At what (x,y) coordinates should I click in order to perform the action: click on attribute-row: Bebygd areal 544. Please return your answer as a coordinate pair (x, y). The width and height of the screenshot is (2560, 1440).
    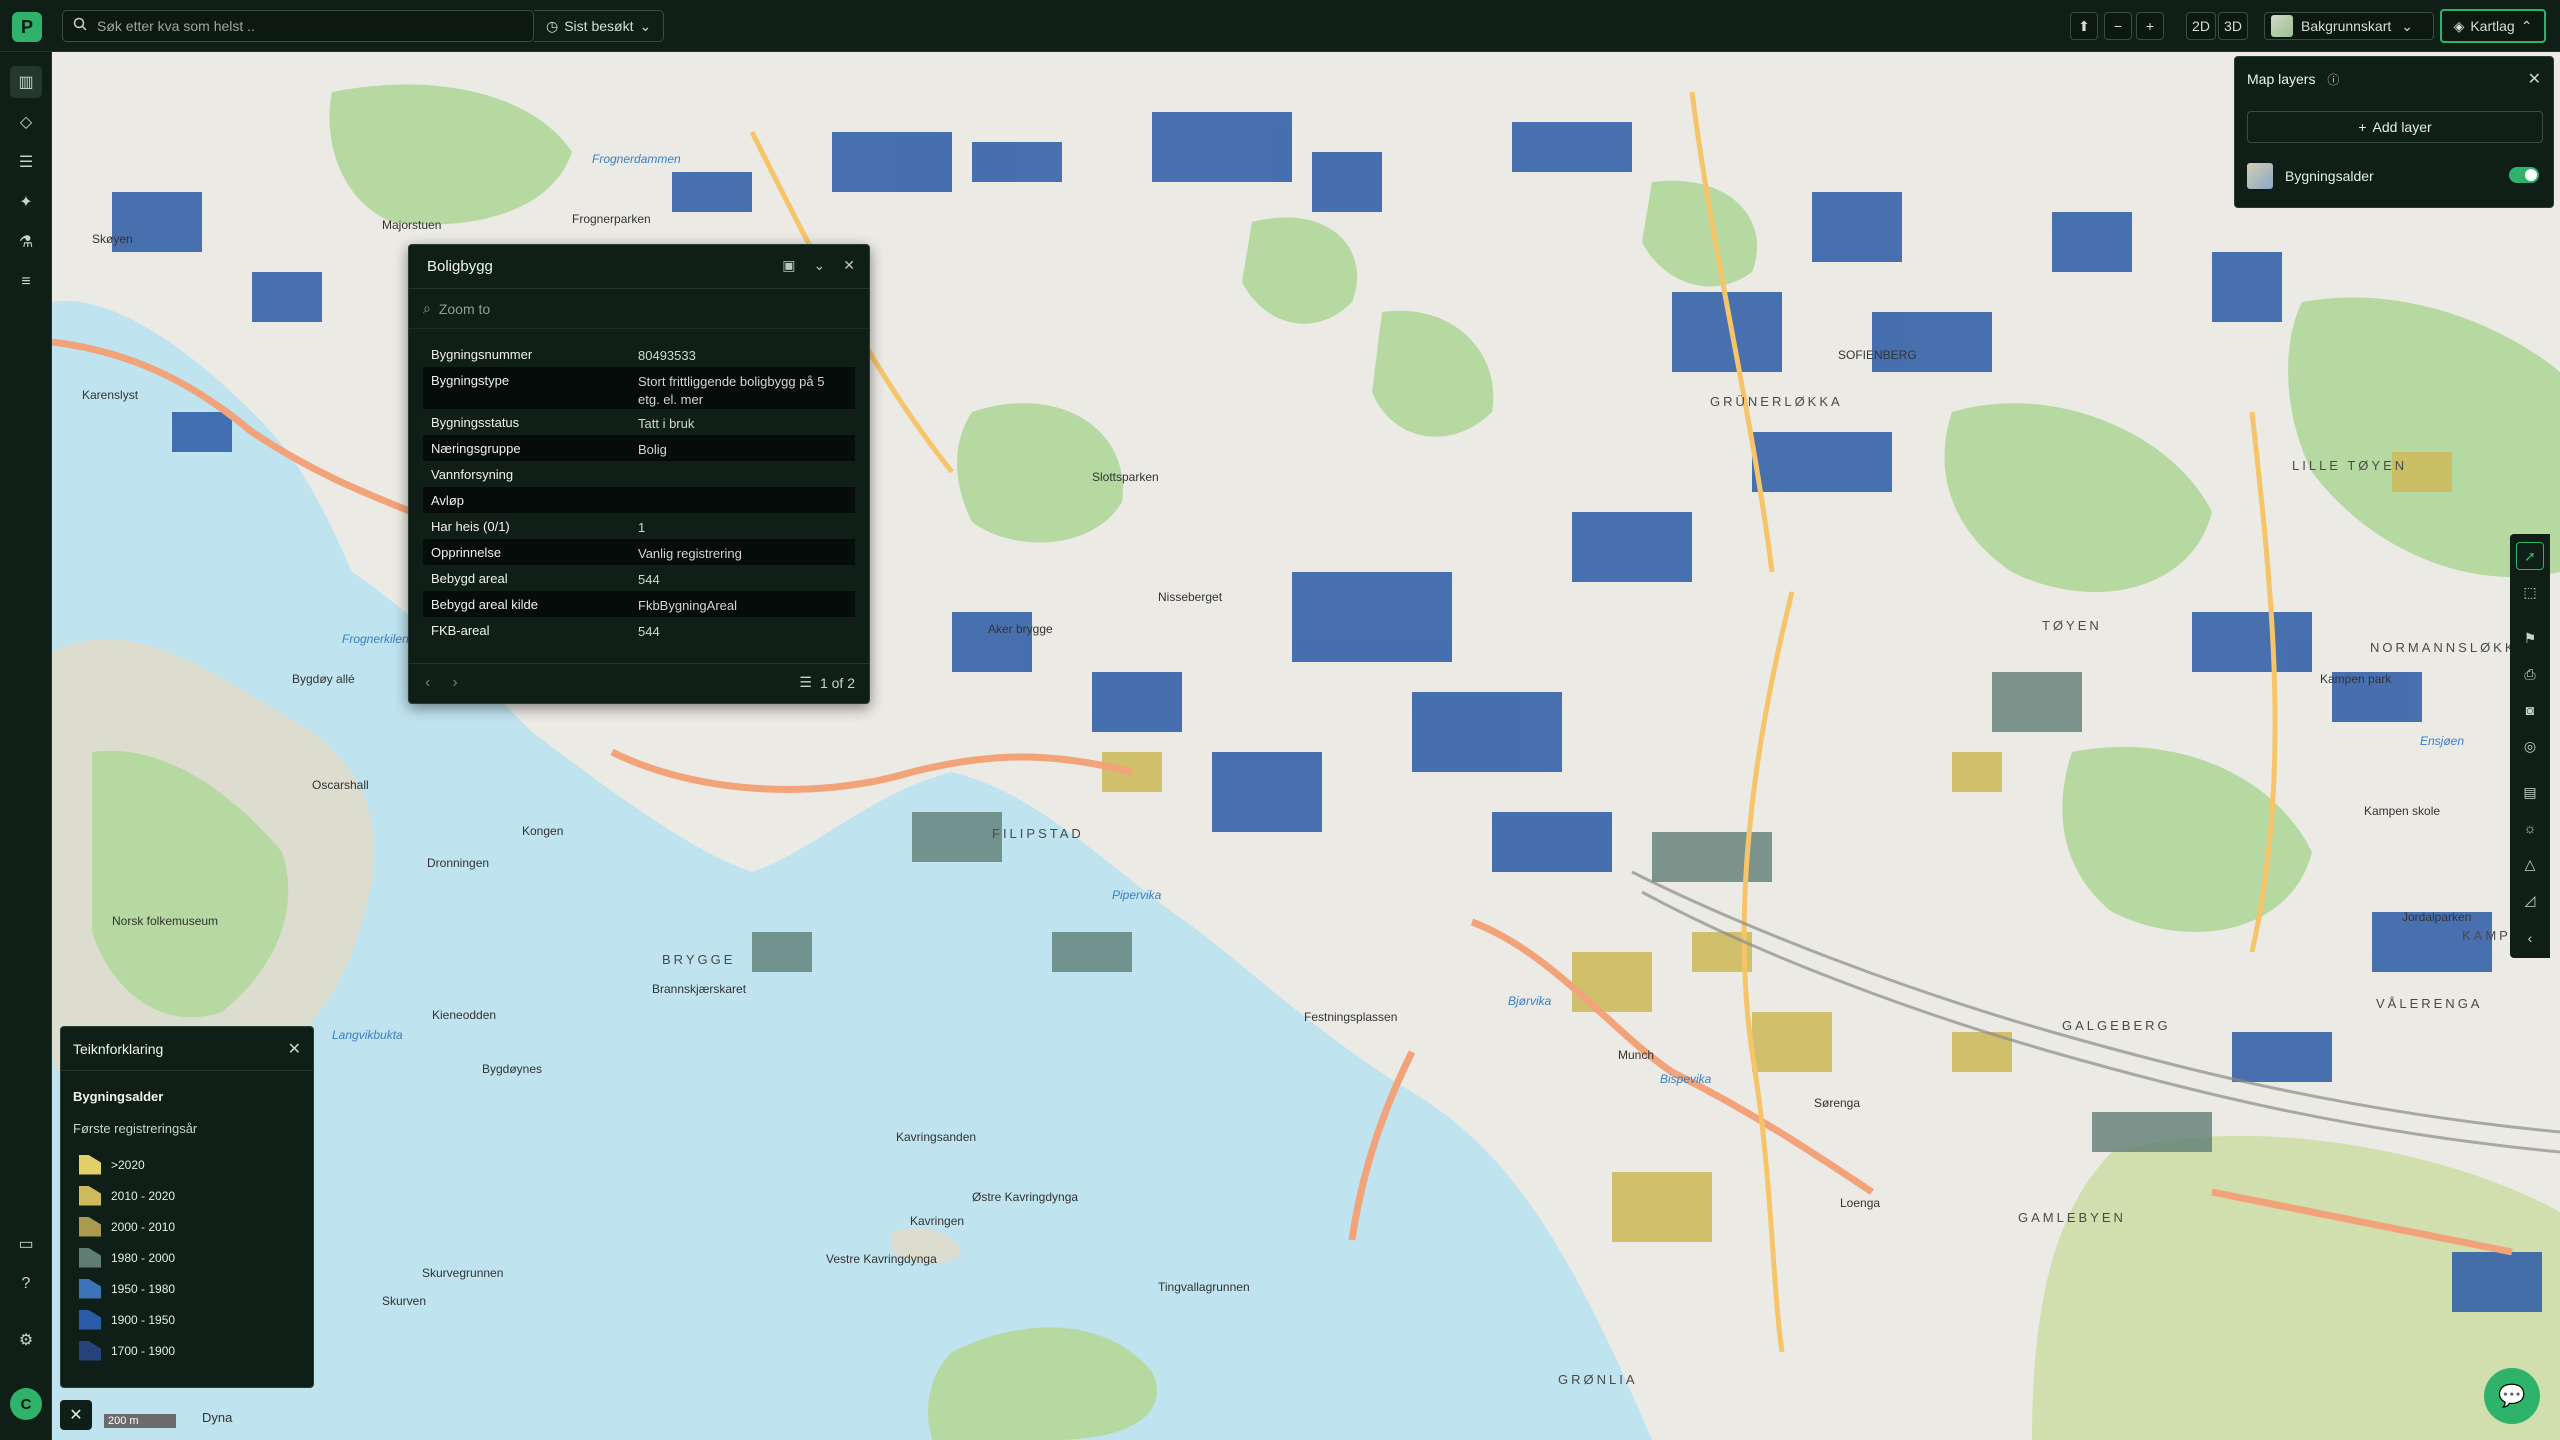
    Looking at the image, I should click on (639, 578).